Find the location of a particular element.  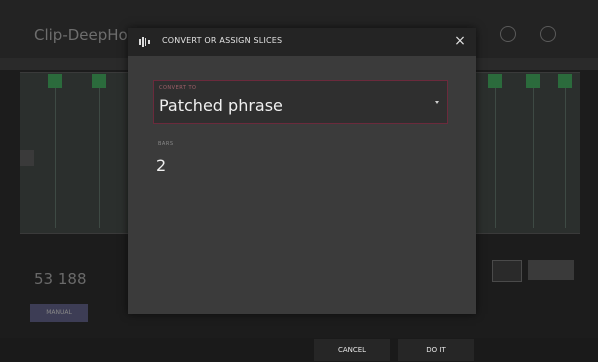

slices-icon is located at coordinates (144, 42).